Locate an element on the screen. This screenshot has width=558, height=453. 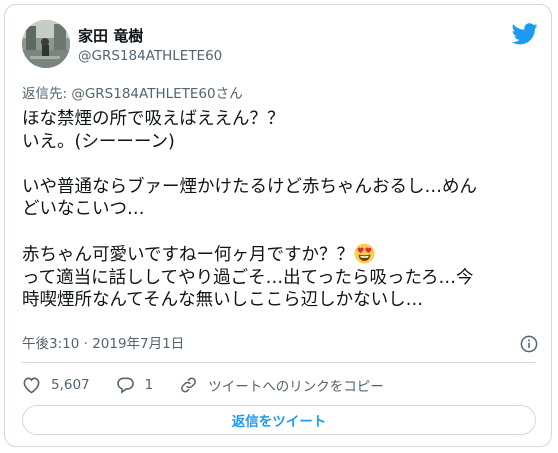
like-button: 5,607 is located at coordinates (56, 385).